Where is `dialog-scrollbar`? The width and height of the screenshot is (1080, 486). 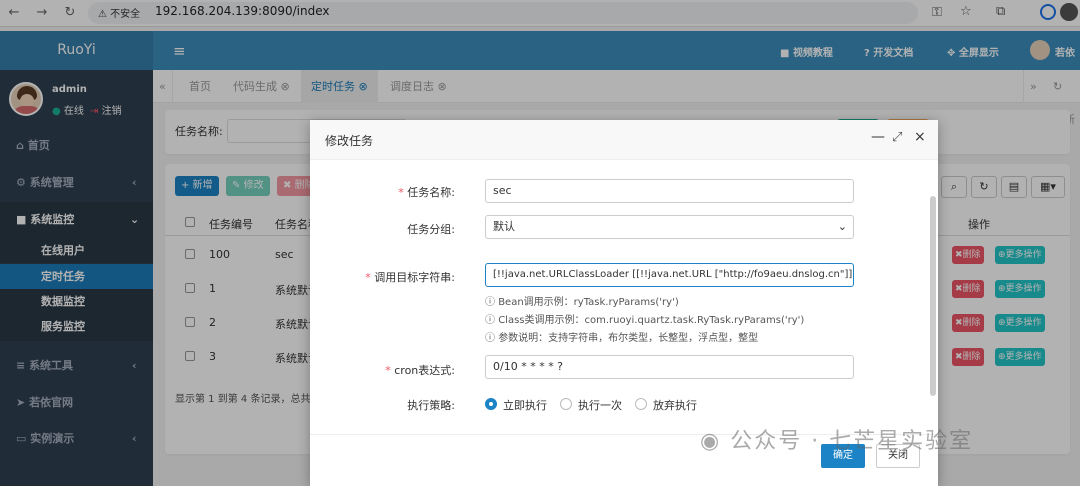
dialog-scrollbar is located at coordinates (933, 296).